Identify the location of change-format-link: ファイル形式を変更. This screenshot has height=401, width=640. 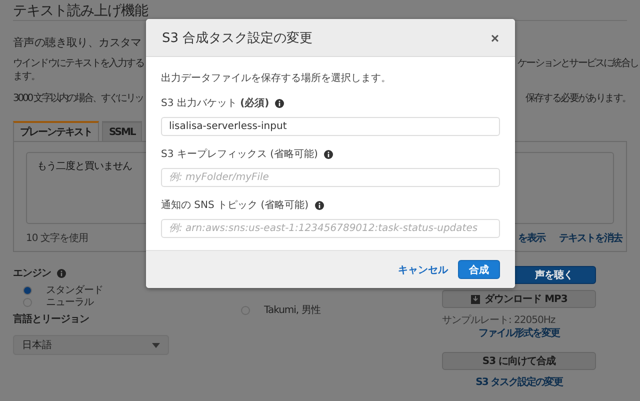
(519, 333).